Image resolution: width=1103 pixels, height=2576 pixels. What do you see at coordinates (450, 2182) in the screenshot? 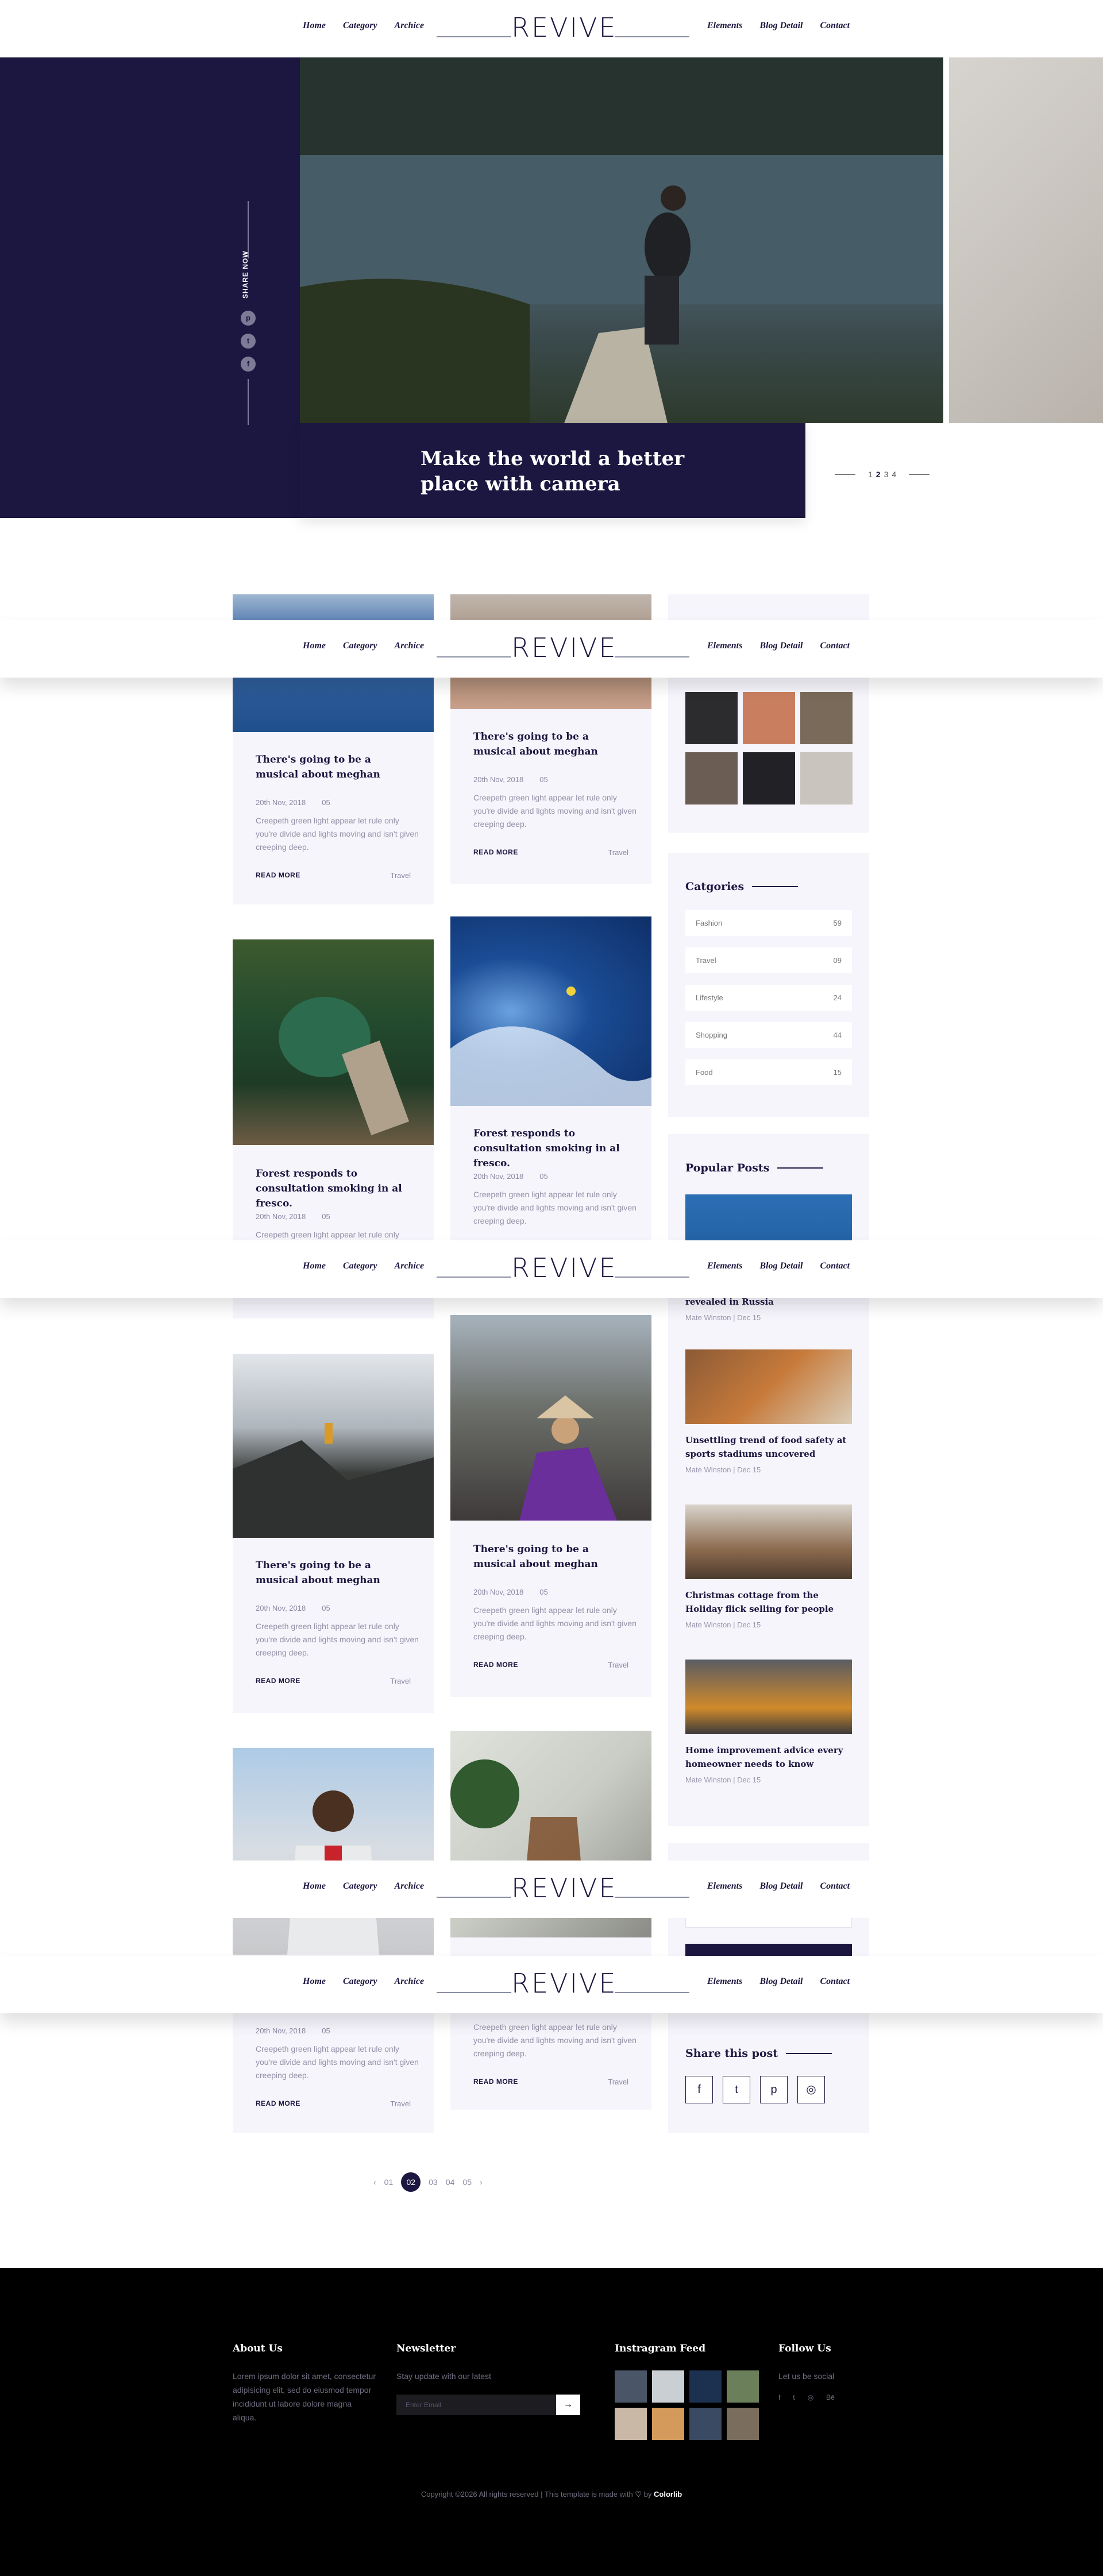
I see `page-link: 04` at bounding box center [450, 2182].